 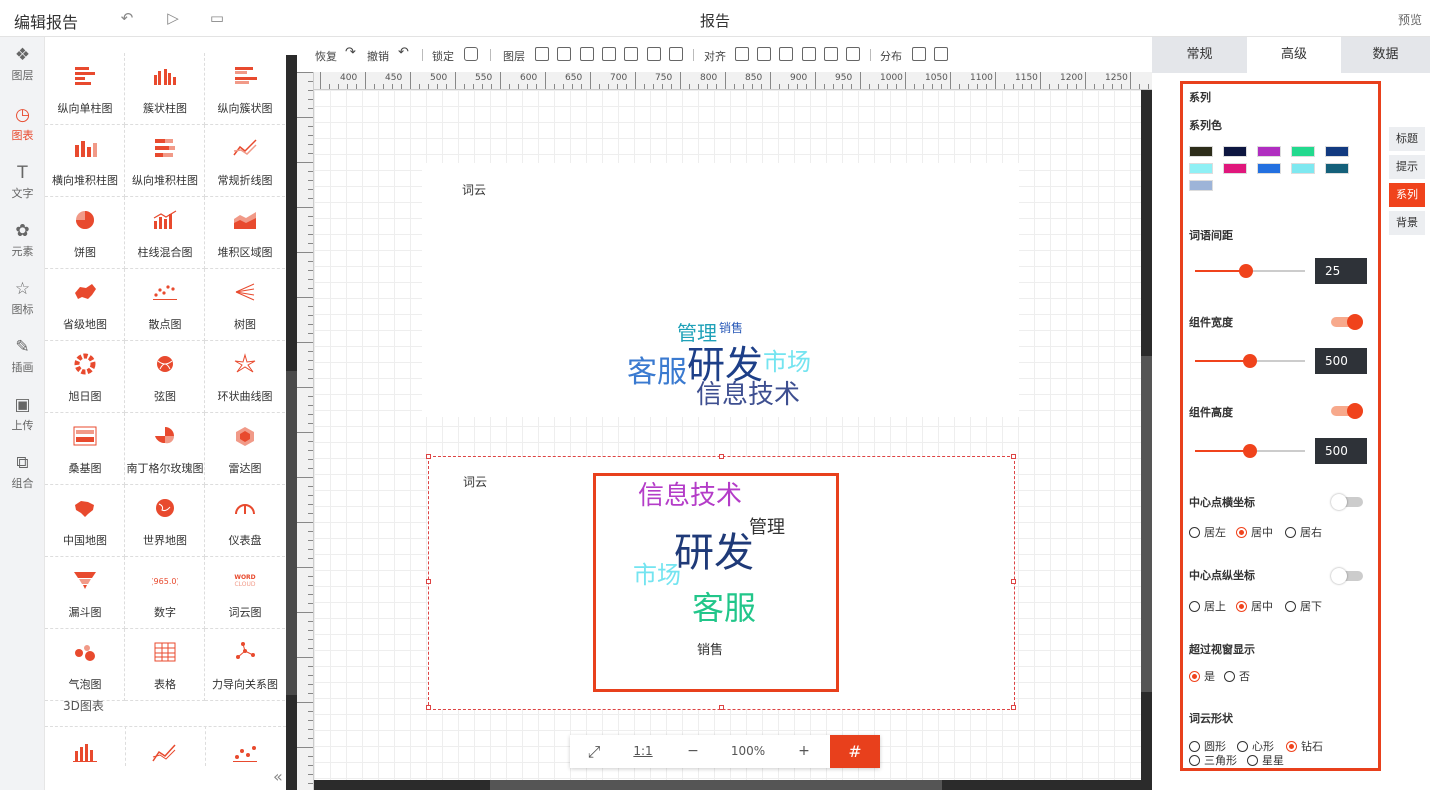 What do you see at coordinates (1347, 322) in the screenshot?
I see `width-toggle` at bounding box center [1347, 322].